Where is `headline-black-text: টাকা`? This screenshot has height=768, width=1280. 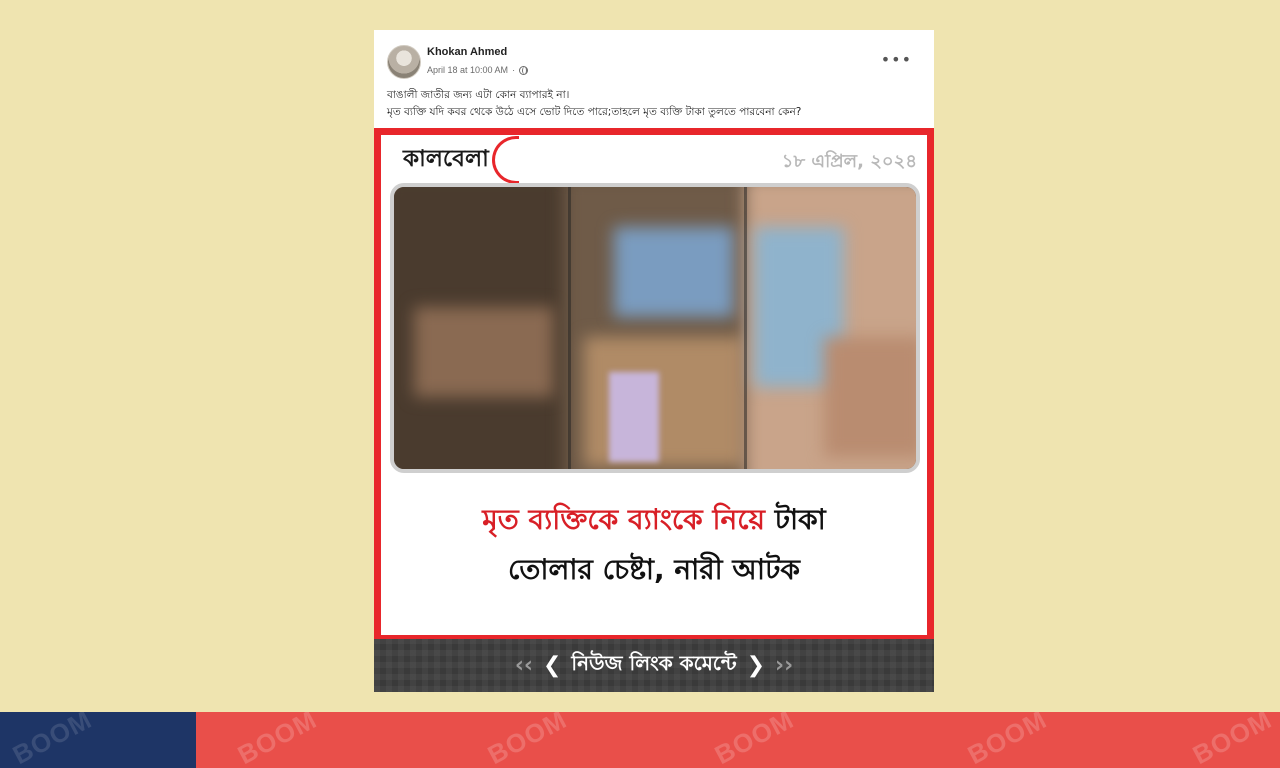 headline-black-text: টাকা is located at coordinates (800, 519).